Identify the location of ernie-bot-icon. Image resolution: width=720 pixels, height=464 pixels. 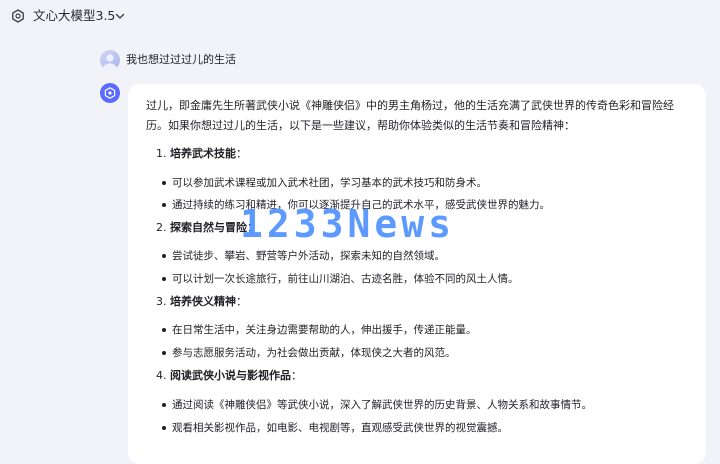
(110, 93).